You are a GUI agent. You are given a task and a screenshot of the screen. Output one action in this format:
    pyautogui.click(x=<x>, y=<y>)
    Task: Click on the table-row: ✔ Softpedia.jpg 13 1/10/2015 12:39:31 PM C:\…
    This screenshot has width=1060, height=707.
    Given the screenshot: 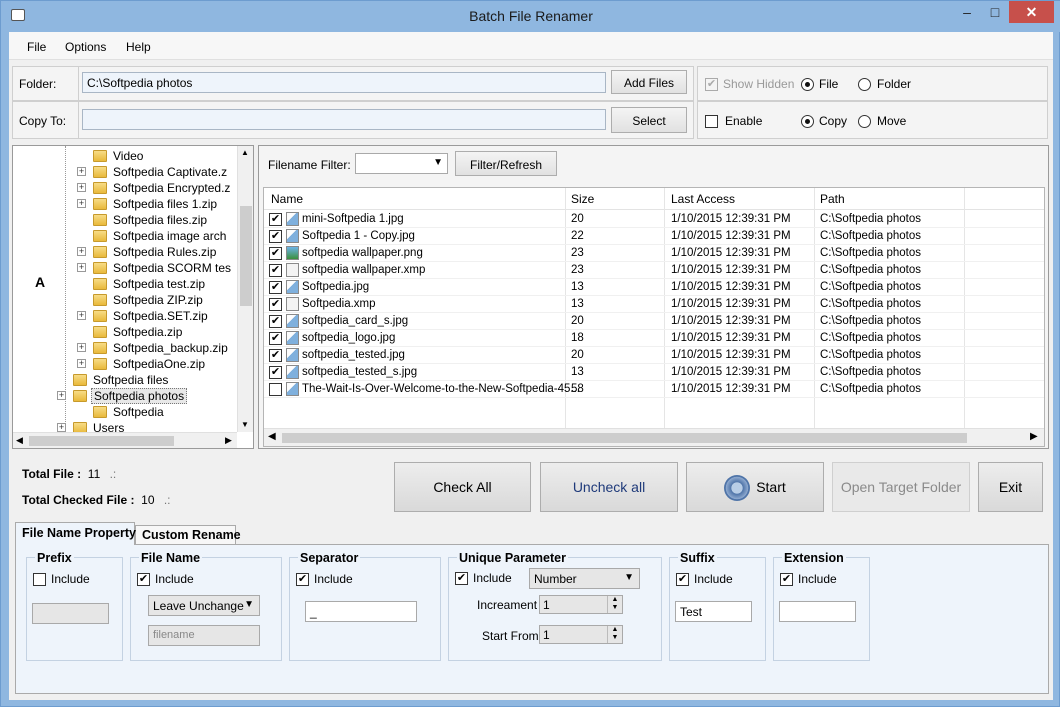 What is the action you would take?
    pyautogui.click(x=654, y=287)
    